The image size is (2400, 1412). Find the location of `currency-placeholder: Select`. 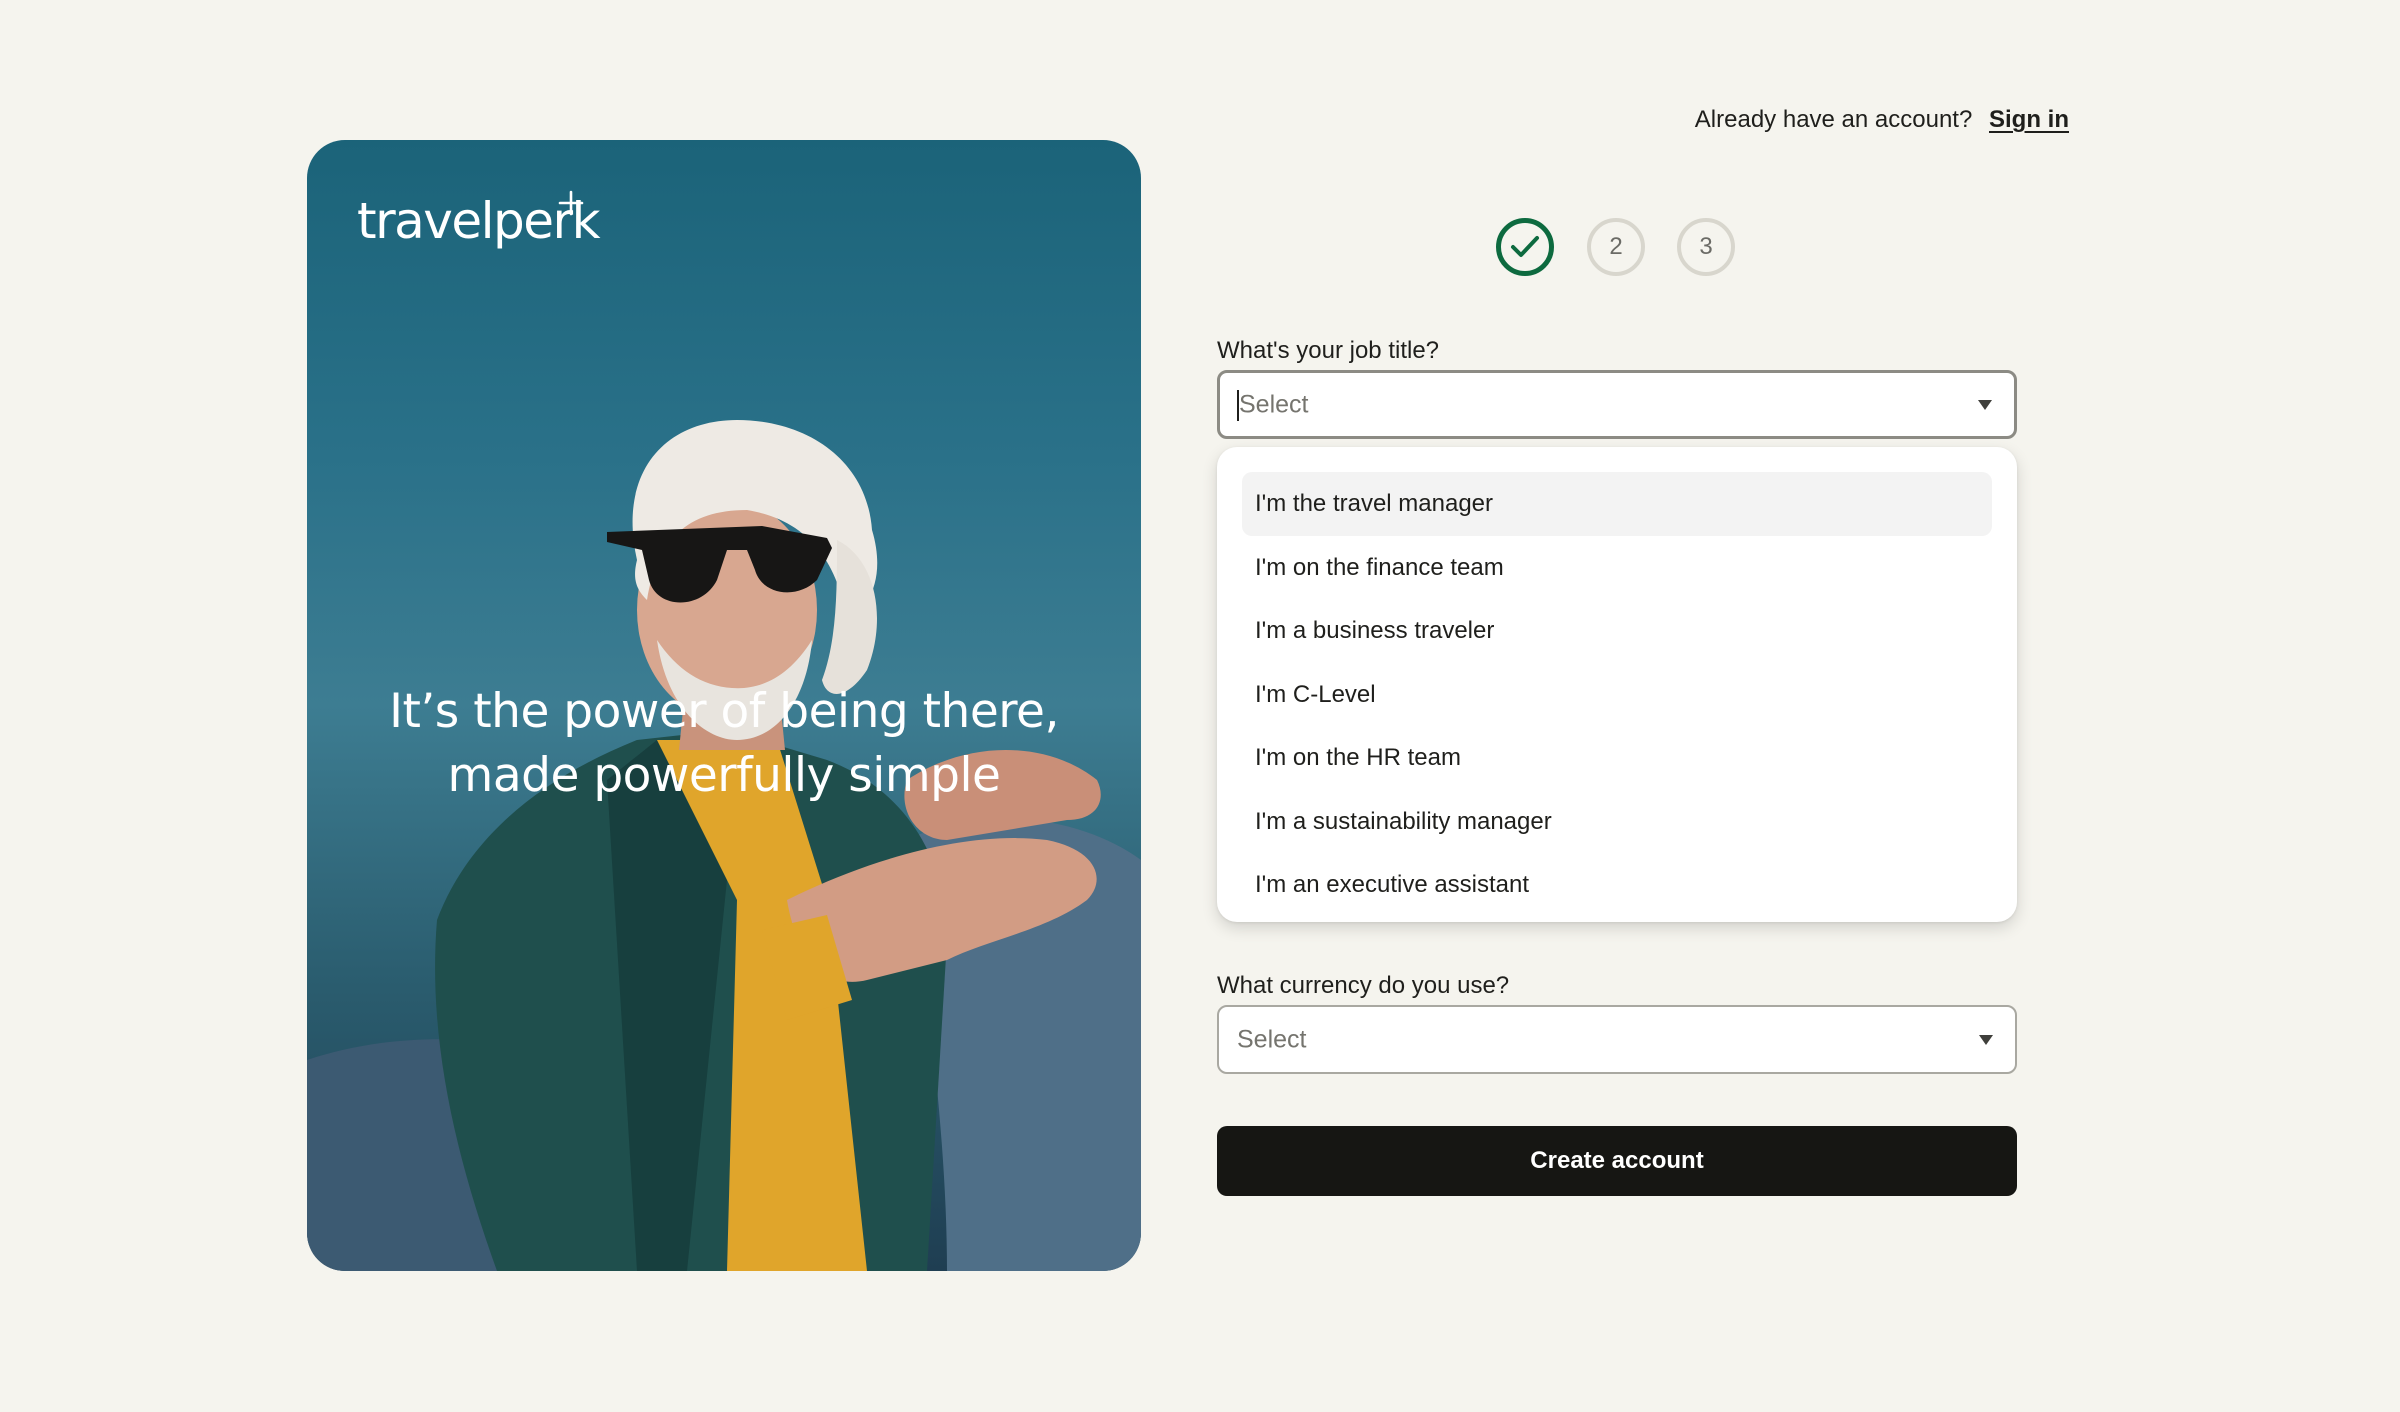

currency-placeholder: Select is located at coordinates (1272, 1039).